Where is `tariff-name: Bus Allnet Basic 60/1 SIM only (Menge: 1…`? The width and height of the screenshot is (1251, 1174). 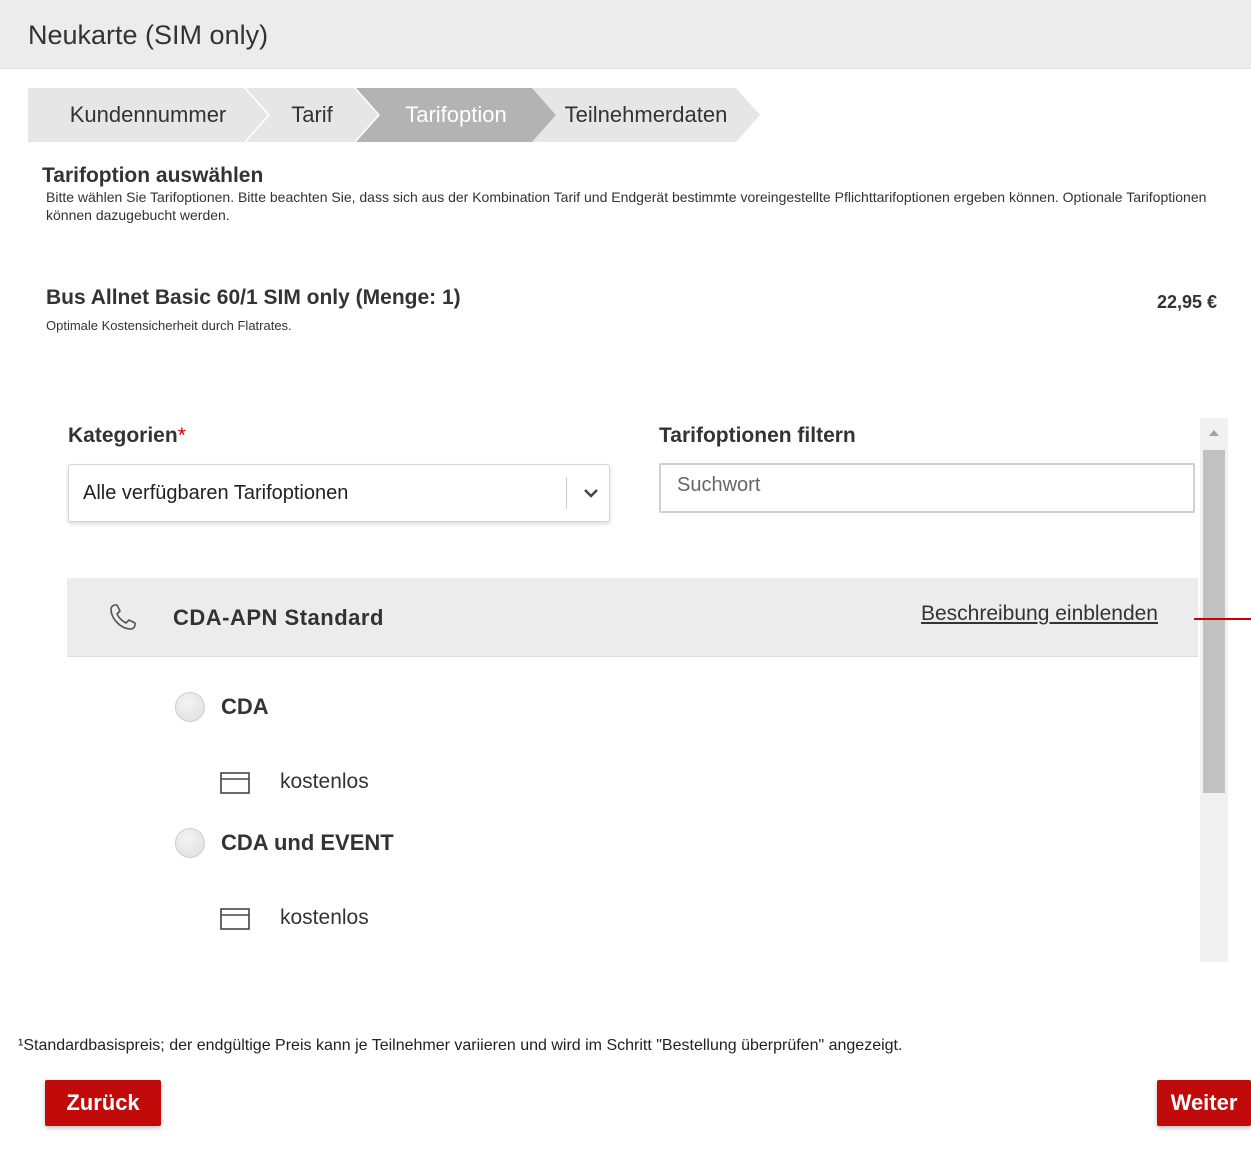
tariff-name: Bus Allnet Basic 60/1 SIM only (Menge: 1… is located at coordinates (253, 297).